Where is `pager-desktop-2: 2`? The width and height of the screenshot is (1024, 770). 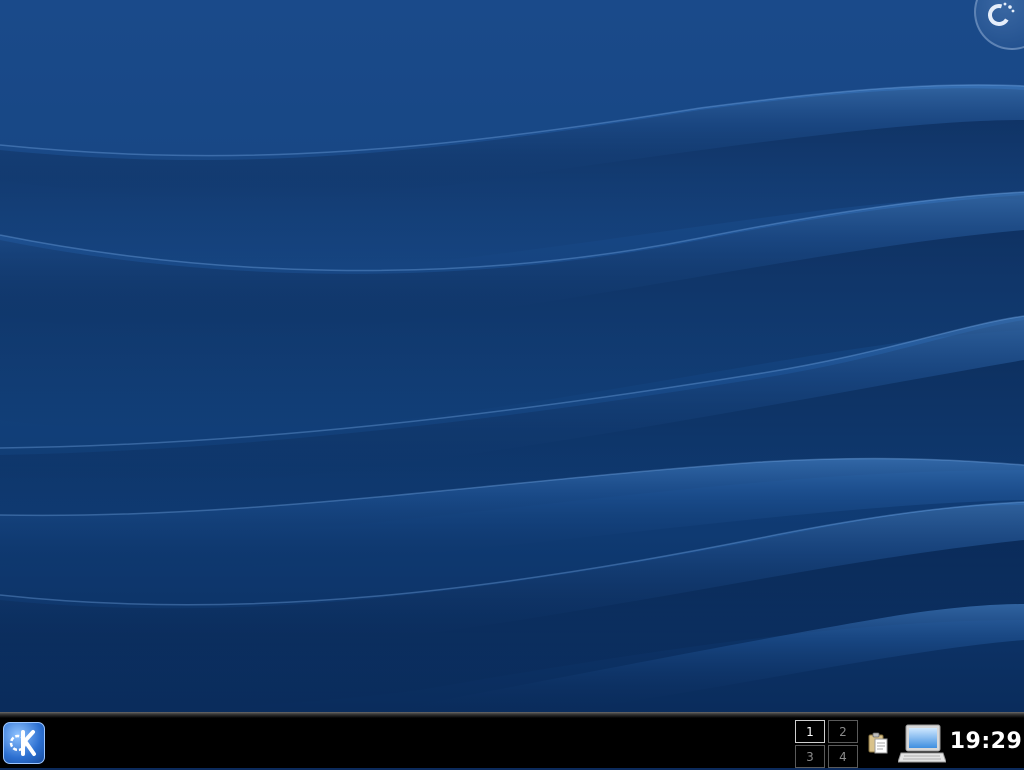 pager-desktop-2: 2 is located at coordinates (843, 731).